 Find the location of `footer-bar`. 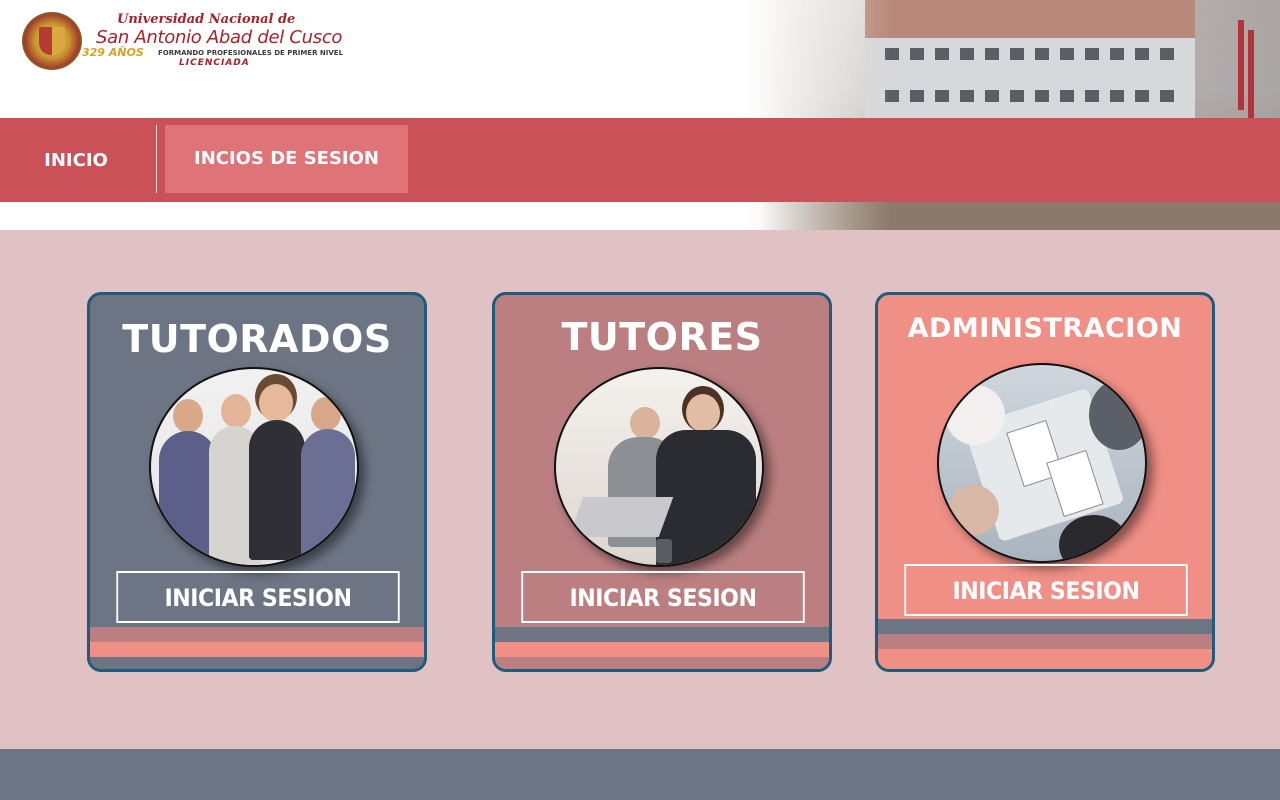

footer-bar is located at coordinates (640, 774).